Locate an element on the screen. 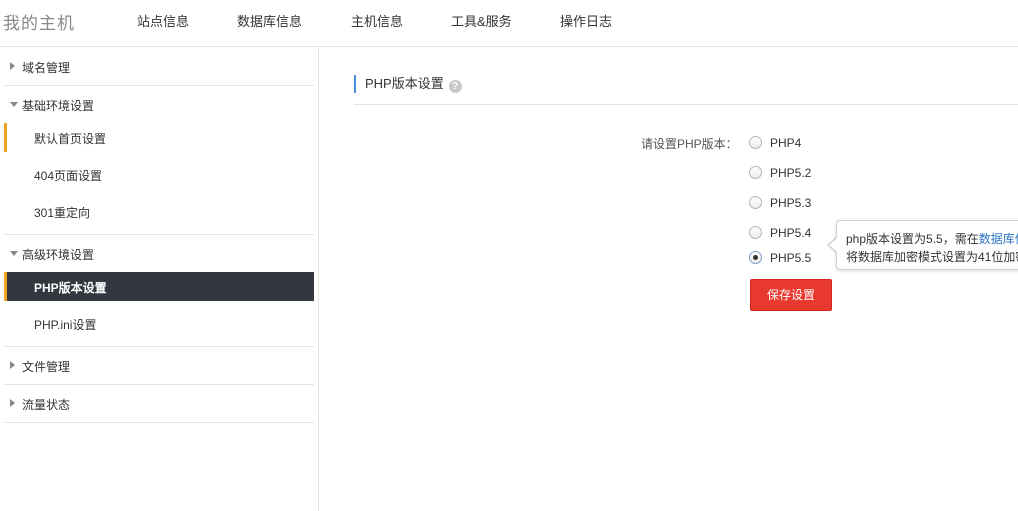 Image resolution: width=1018 pixels, height=511 pixels. sidebar-group-label: 域名管理 is located at coordinates (46, 68).